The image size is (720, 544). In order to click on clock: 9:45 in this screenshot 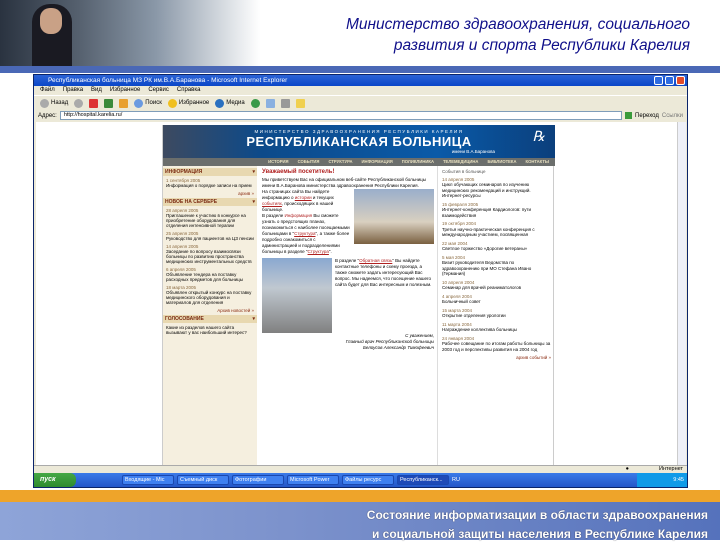, I will do `click(678, 480)`.